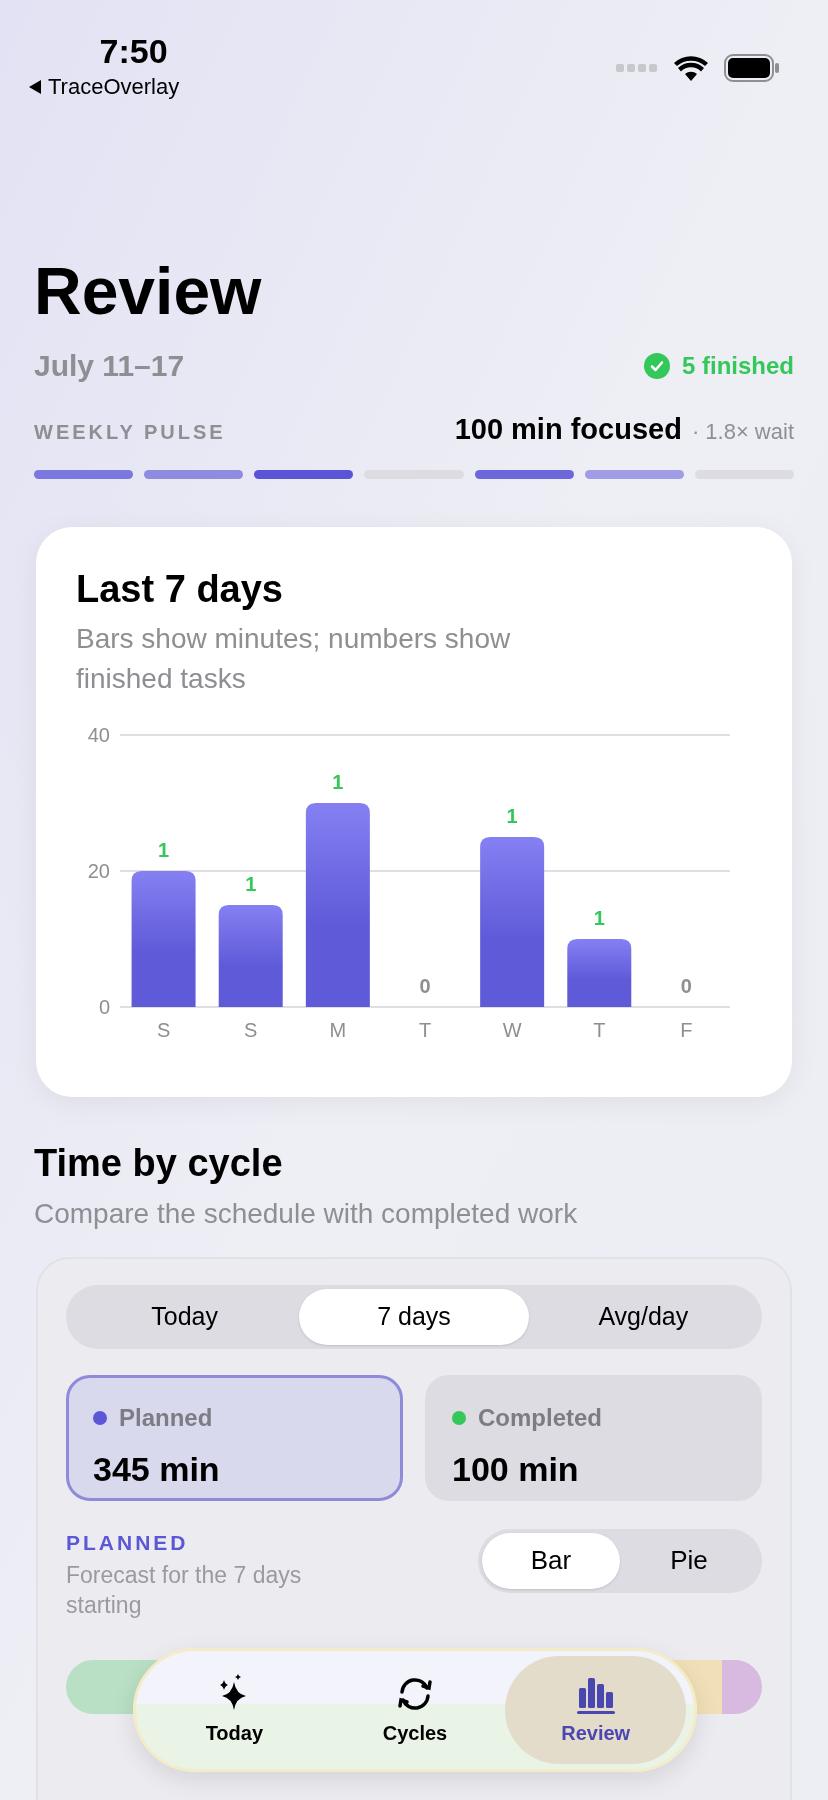  Describe the element at coordinates (294, 658) in the screenshot. I see `card-subtitle: Bars show minutes; numbers show finished tasks` at that location.